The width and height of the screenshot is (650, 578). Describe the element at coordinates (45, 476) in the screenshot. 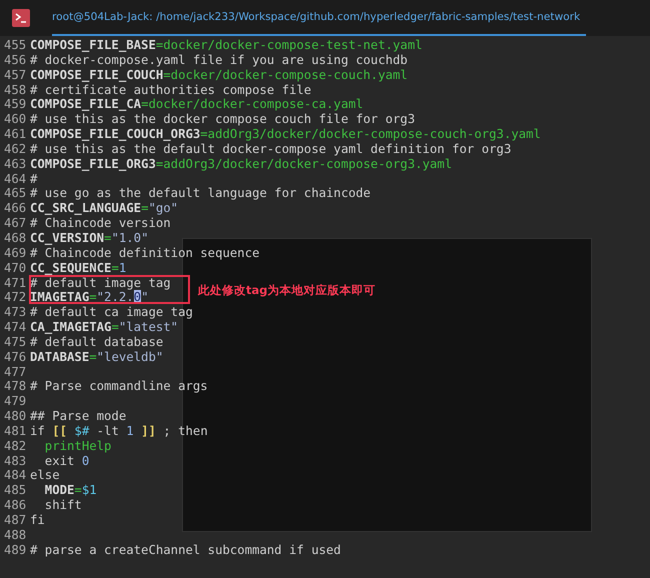

I see `code-line: else` at that location.